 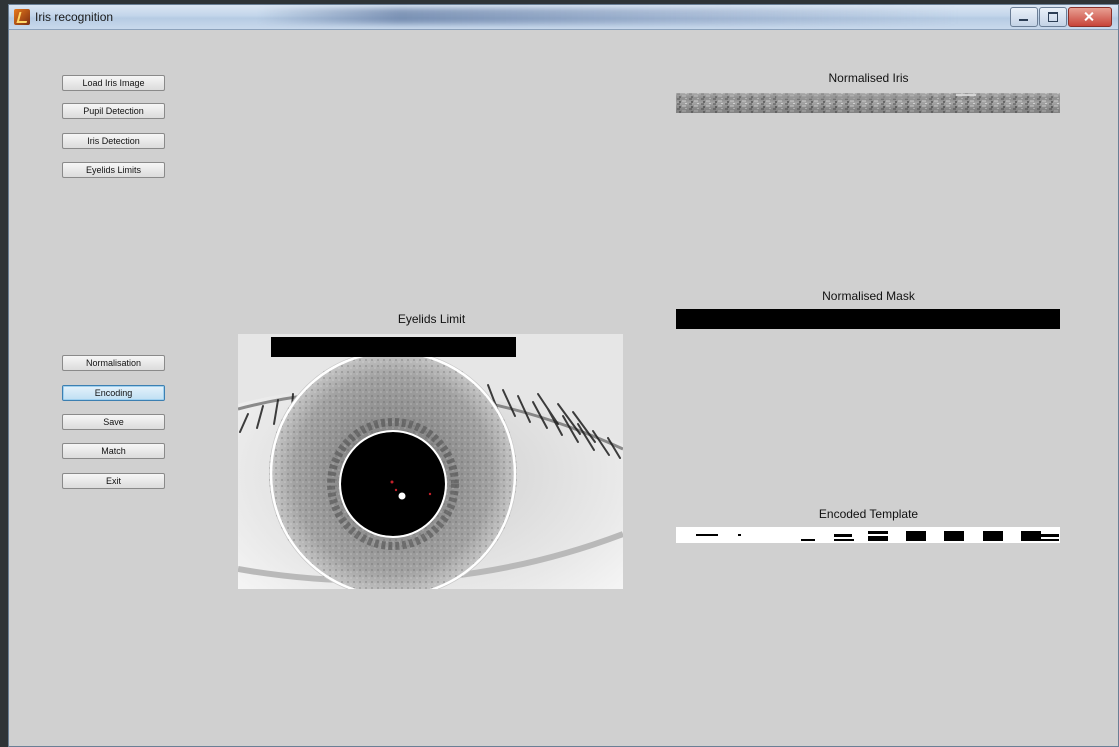 I want to click on encoded-template-title: Encoded Template, so click(x=868, y=514).